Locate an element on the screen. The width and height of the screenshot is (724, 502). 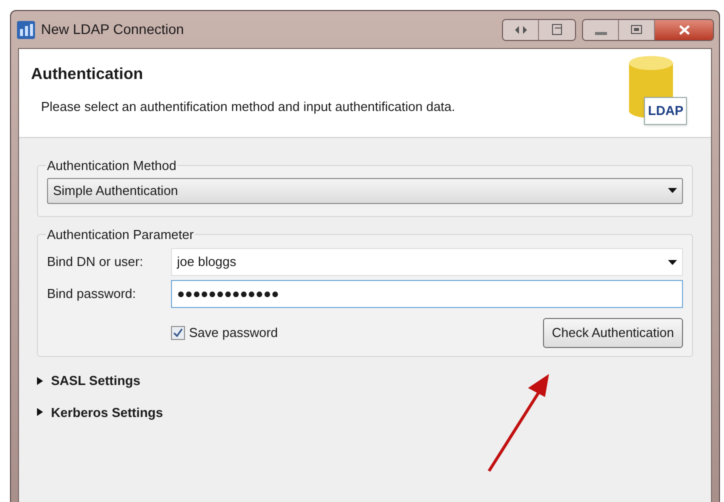
check-authentication-button: Check Authentication is located at coordinates (612, 333).